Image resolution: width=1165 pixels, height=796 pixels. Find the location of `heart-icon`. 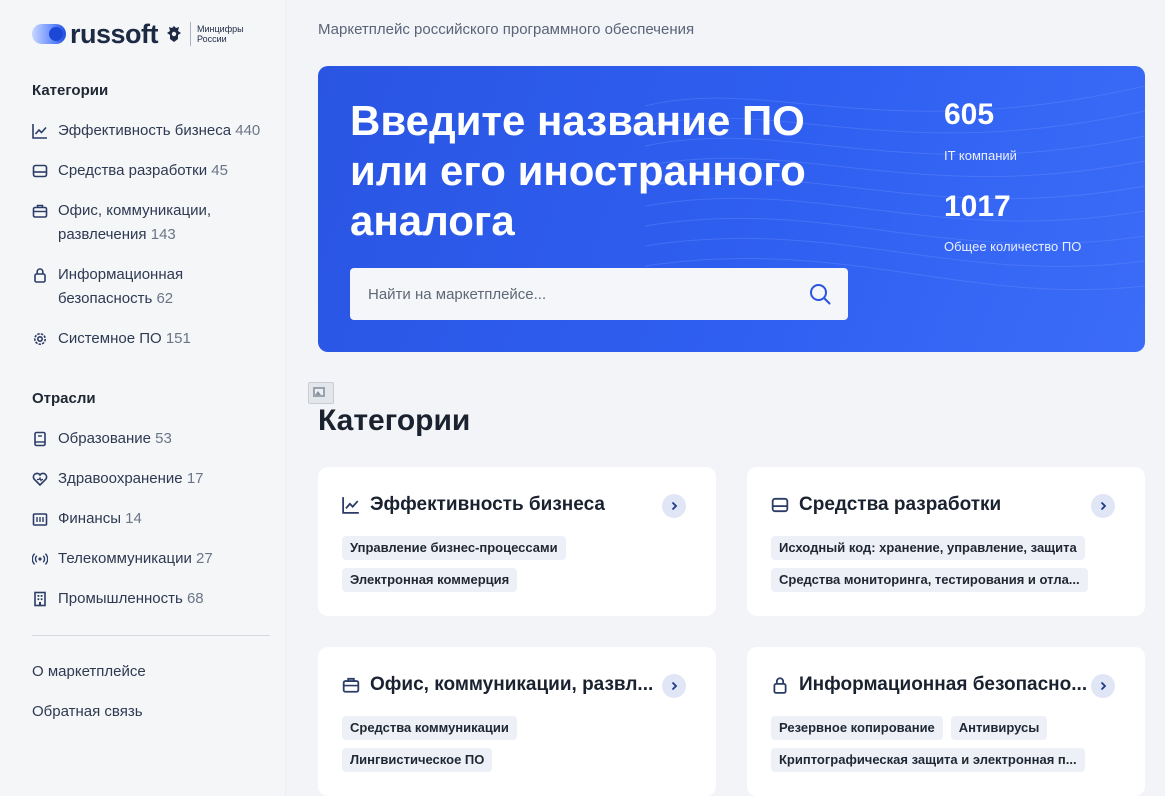

heart-icon is located at coordinates (40, 479).